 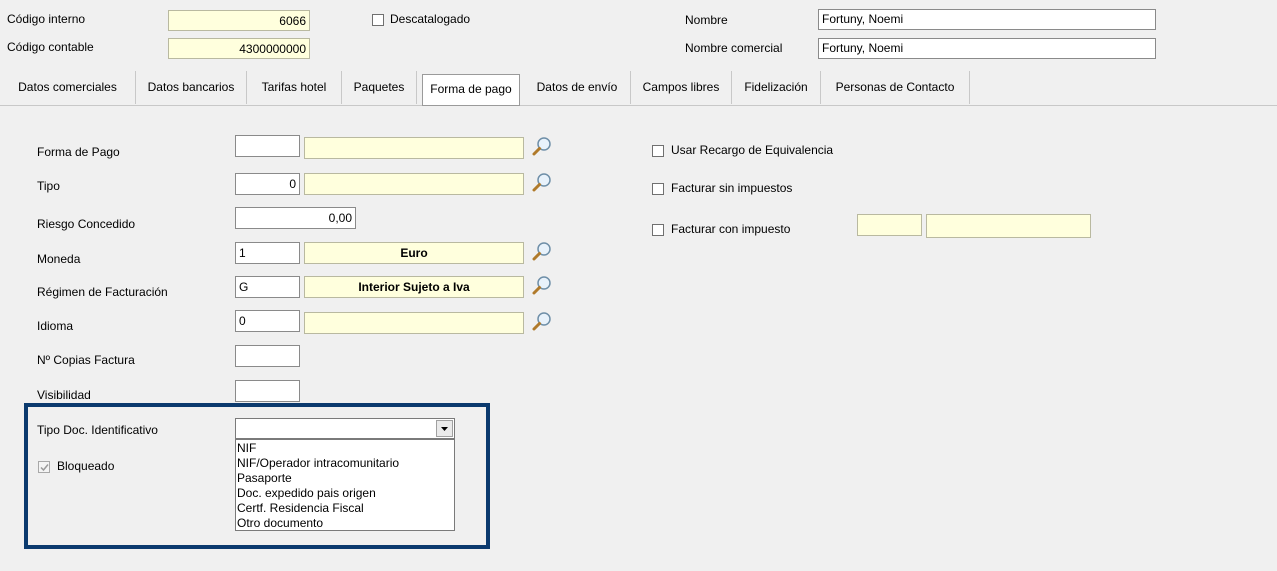 I want to click on bloqueado-checkbox, so click(x=44, y=467).